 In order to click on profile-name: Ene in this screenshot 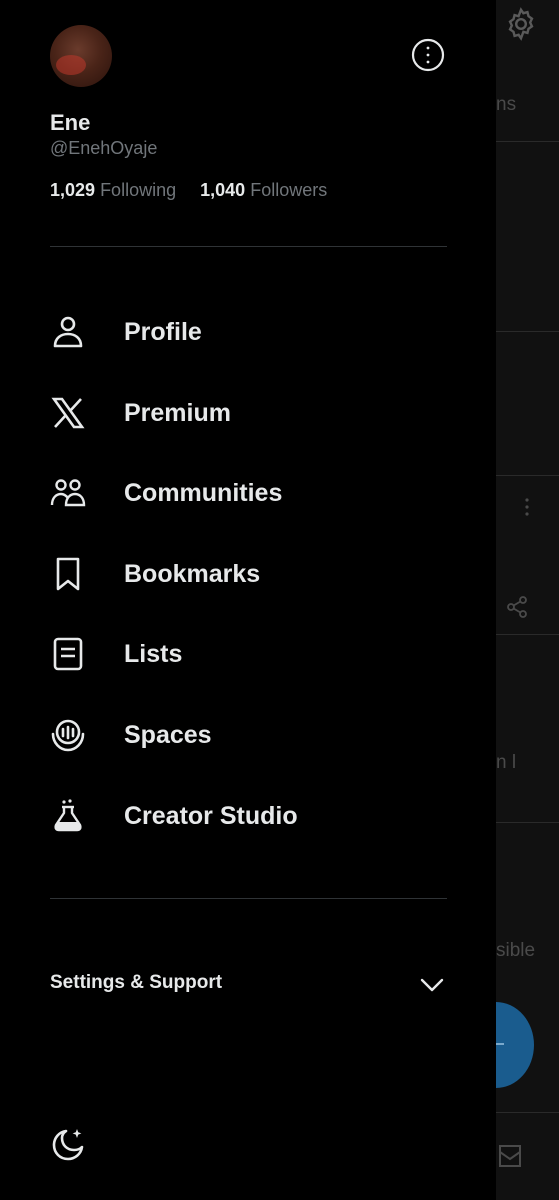, I will do `click(70, 123)`.